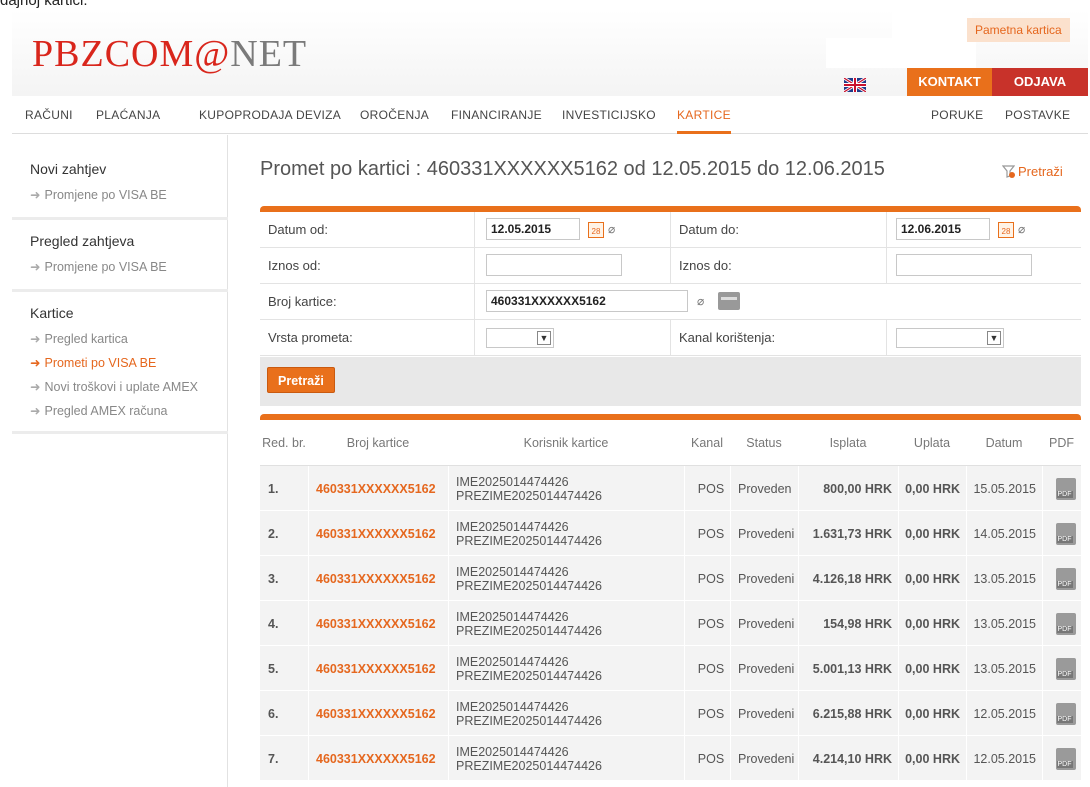  What do you see at coordinates (1032, 171) in the screenshot?
I see `search-toggle-link: Pretraži` at bounding box center [1032, 171].